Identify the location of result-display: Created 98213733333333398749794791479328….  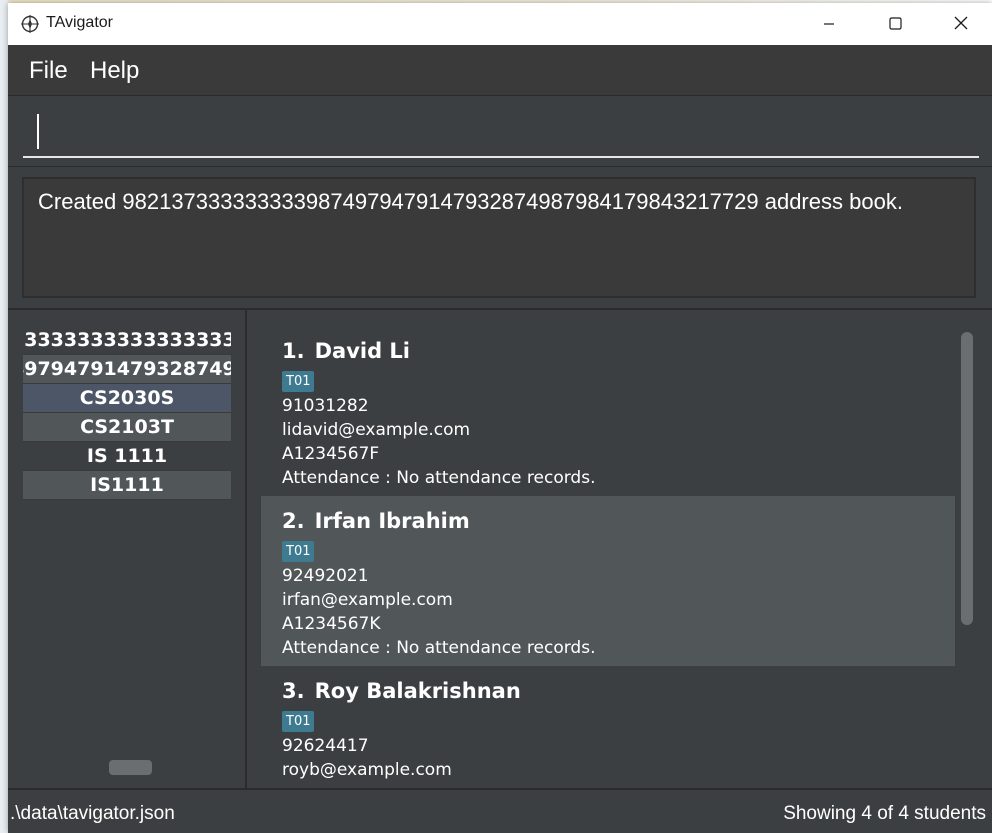
(499, 237).